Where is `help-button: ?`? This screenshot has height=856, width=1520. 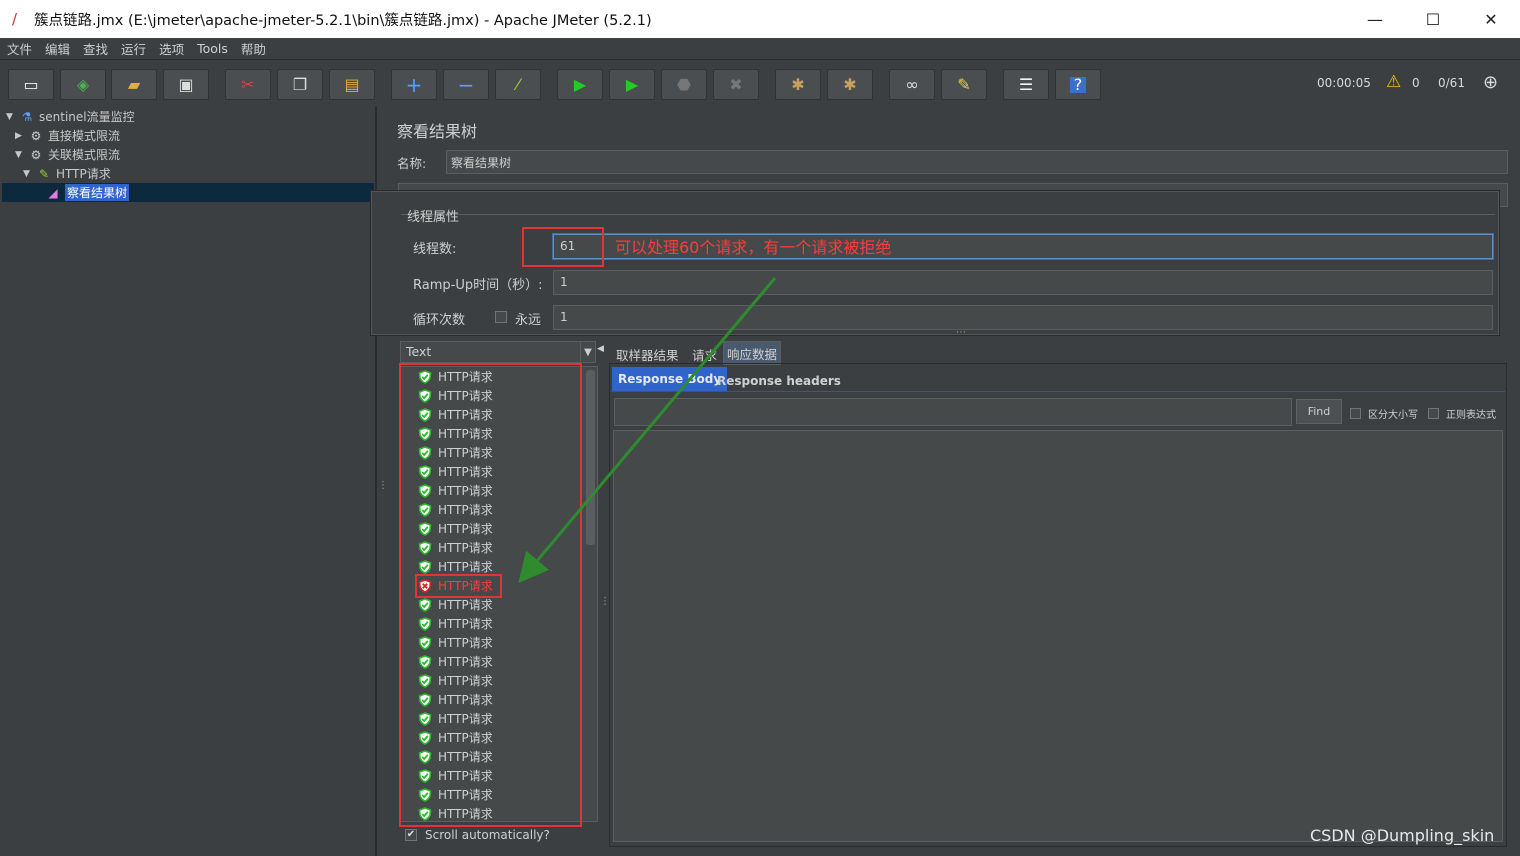
help-button: ? is located at coordinates (1078, 84).